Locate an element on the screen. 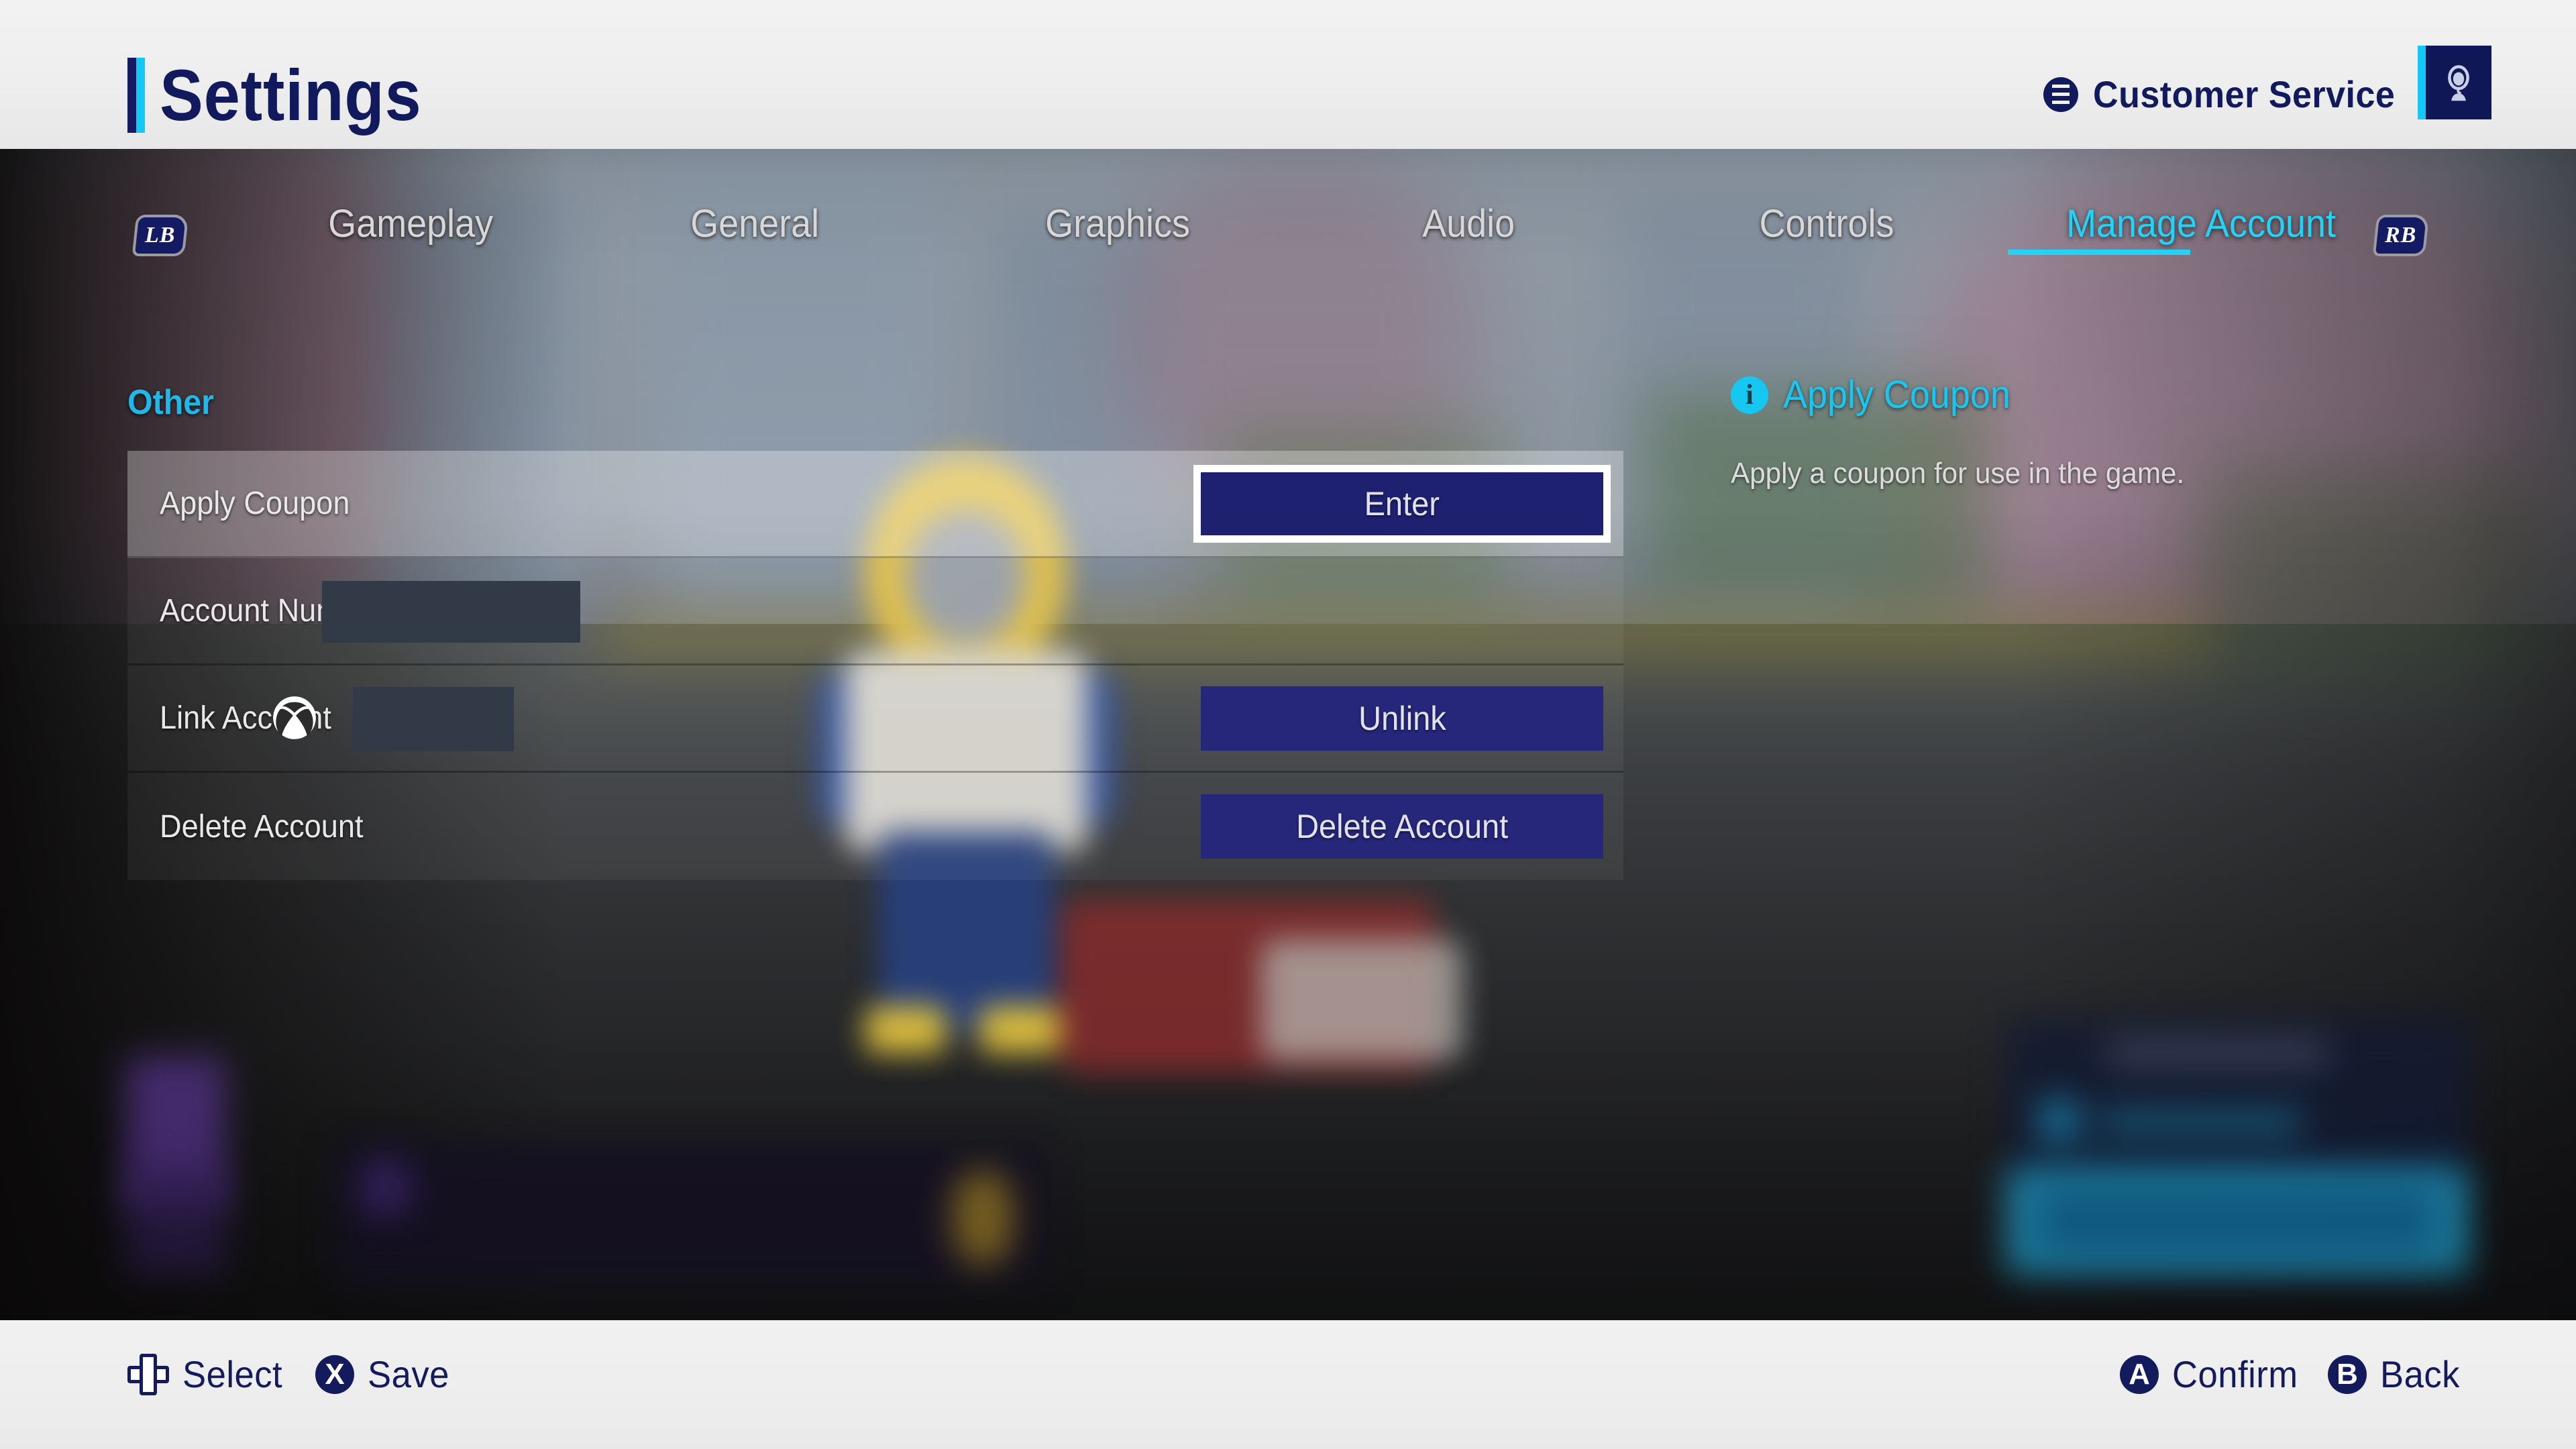 This screenshot has width=2576, height=1449. unlink-button: Unlink is located at coordinates (1402, 718).